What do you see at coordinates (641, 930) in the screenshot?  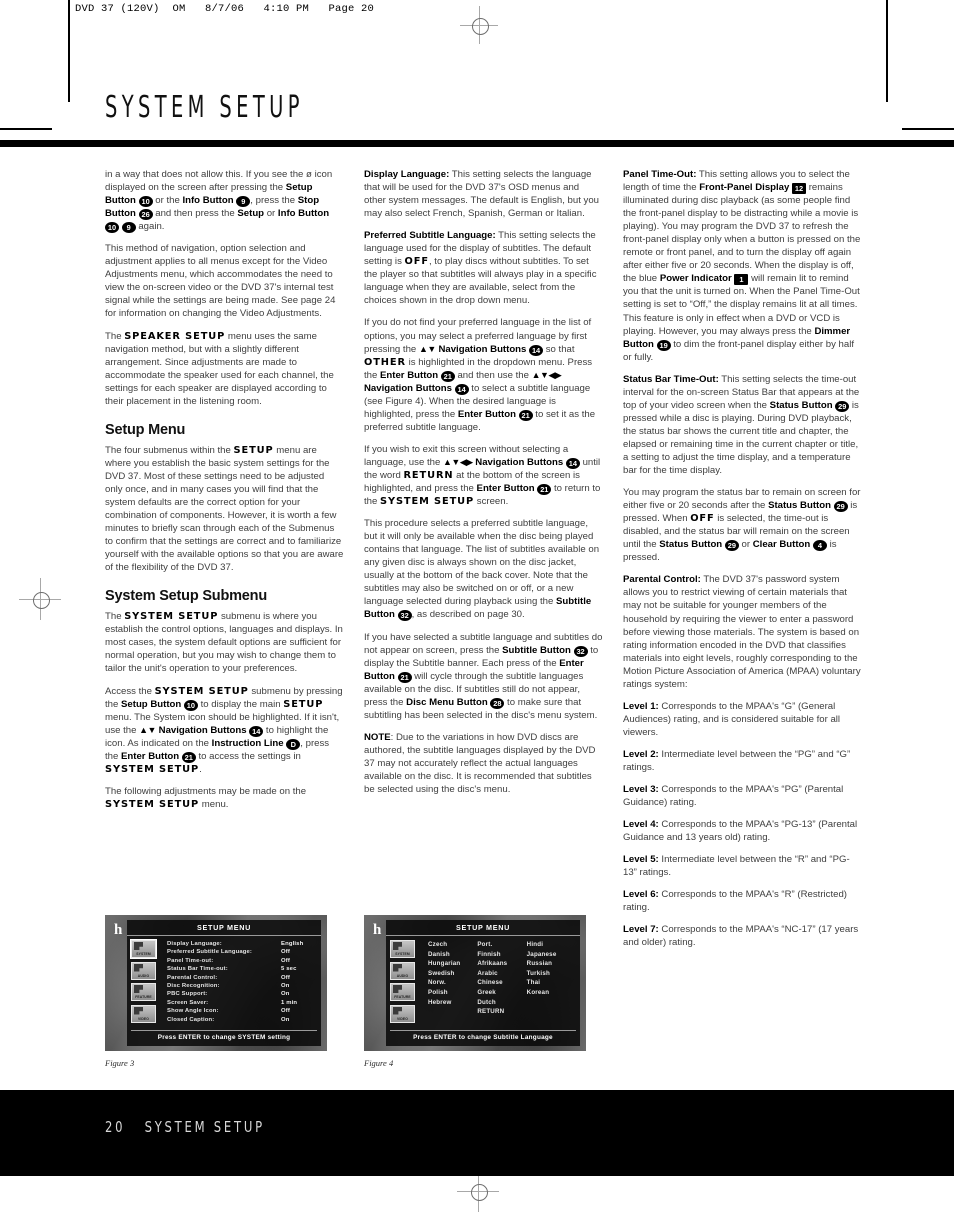 I see `rating-level-label: Level 7:` at bounding box center [641, 930].